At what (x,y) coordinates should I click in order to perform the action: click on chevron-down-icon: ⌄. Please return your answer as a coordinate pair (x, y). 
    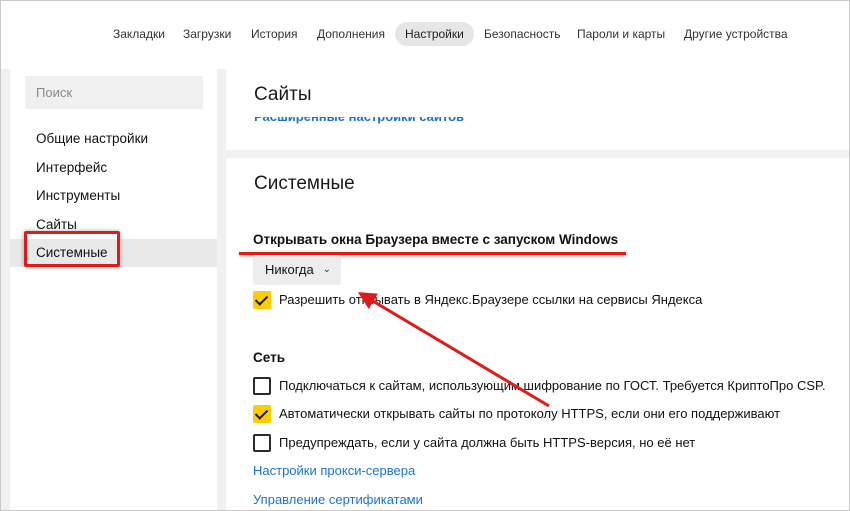
    Looking at the image, I should click on (326, 269).